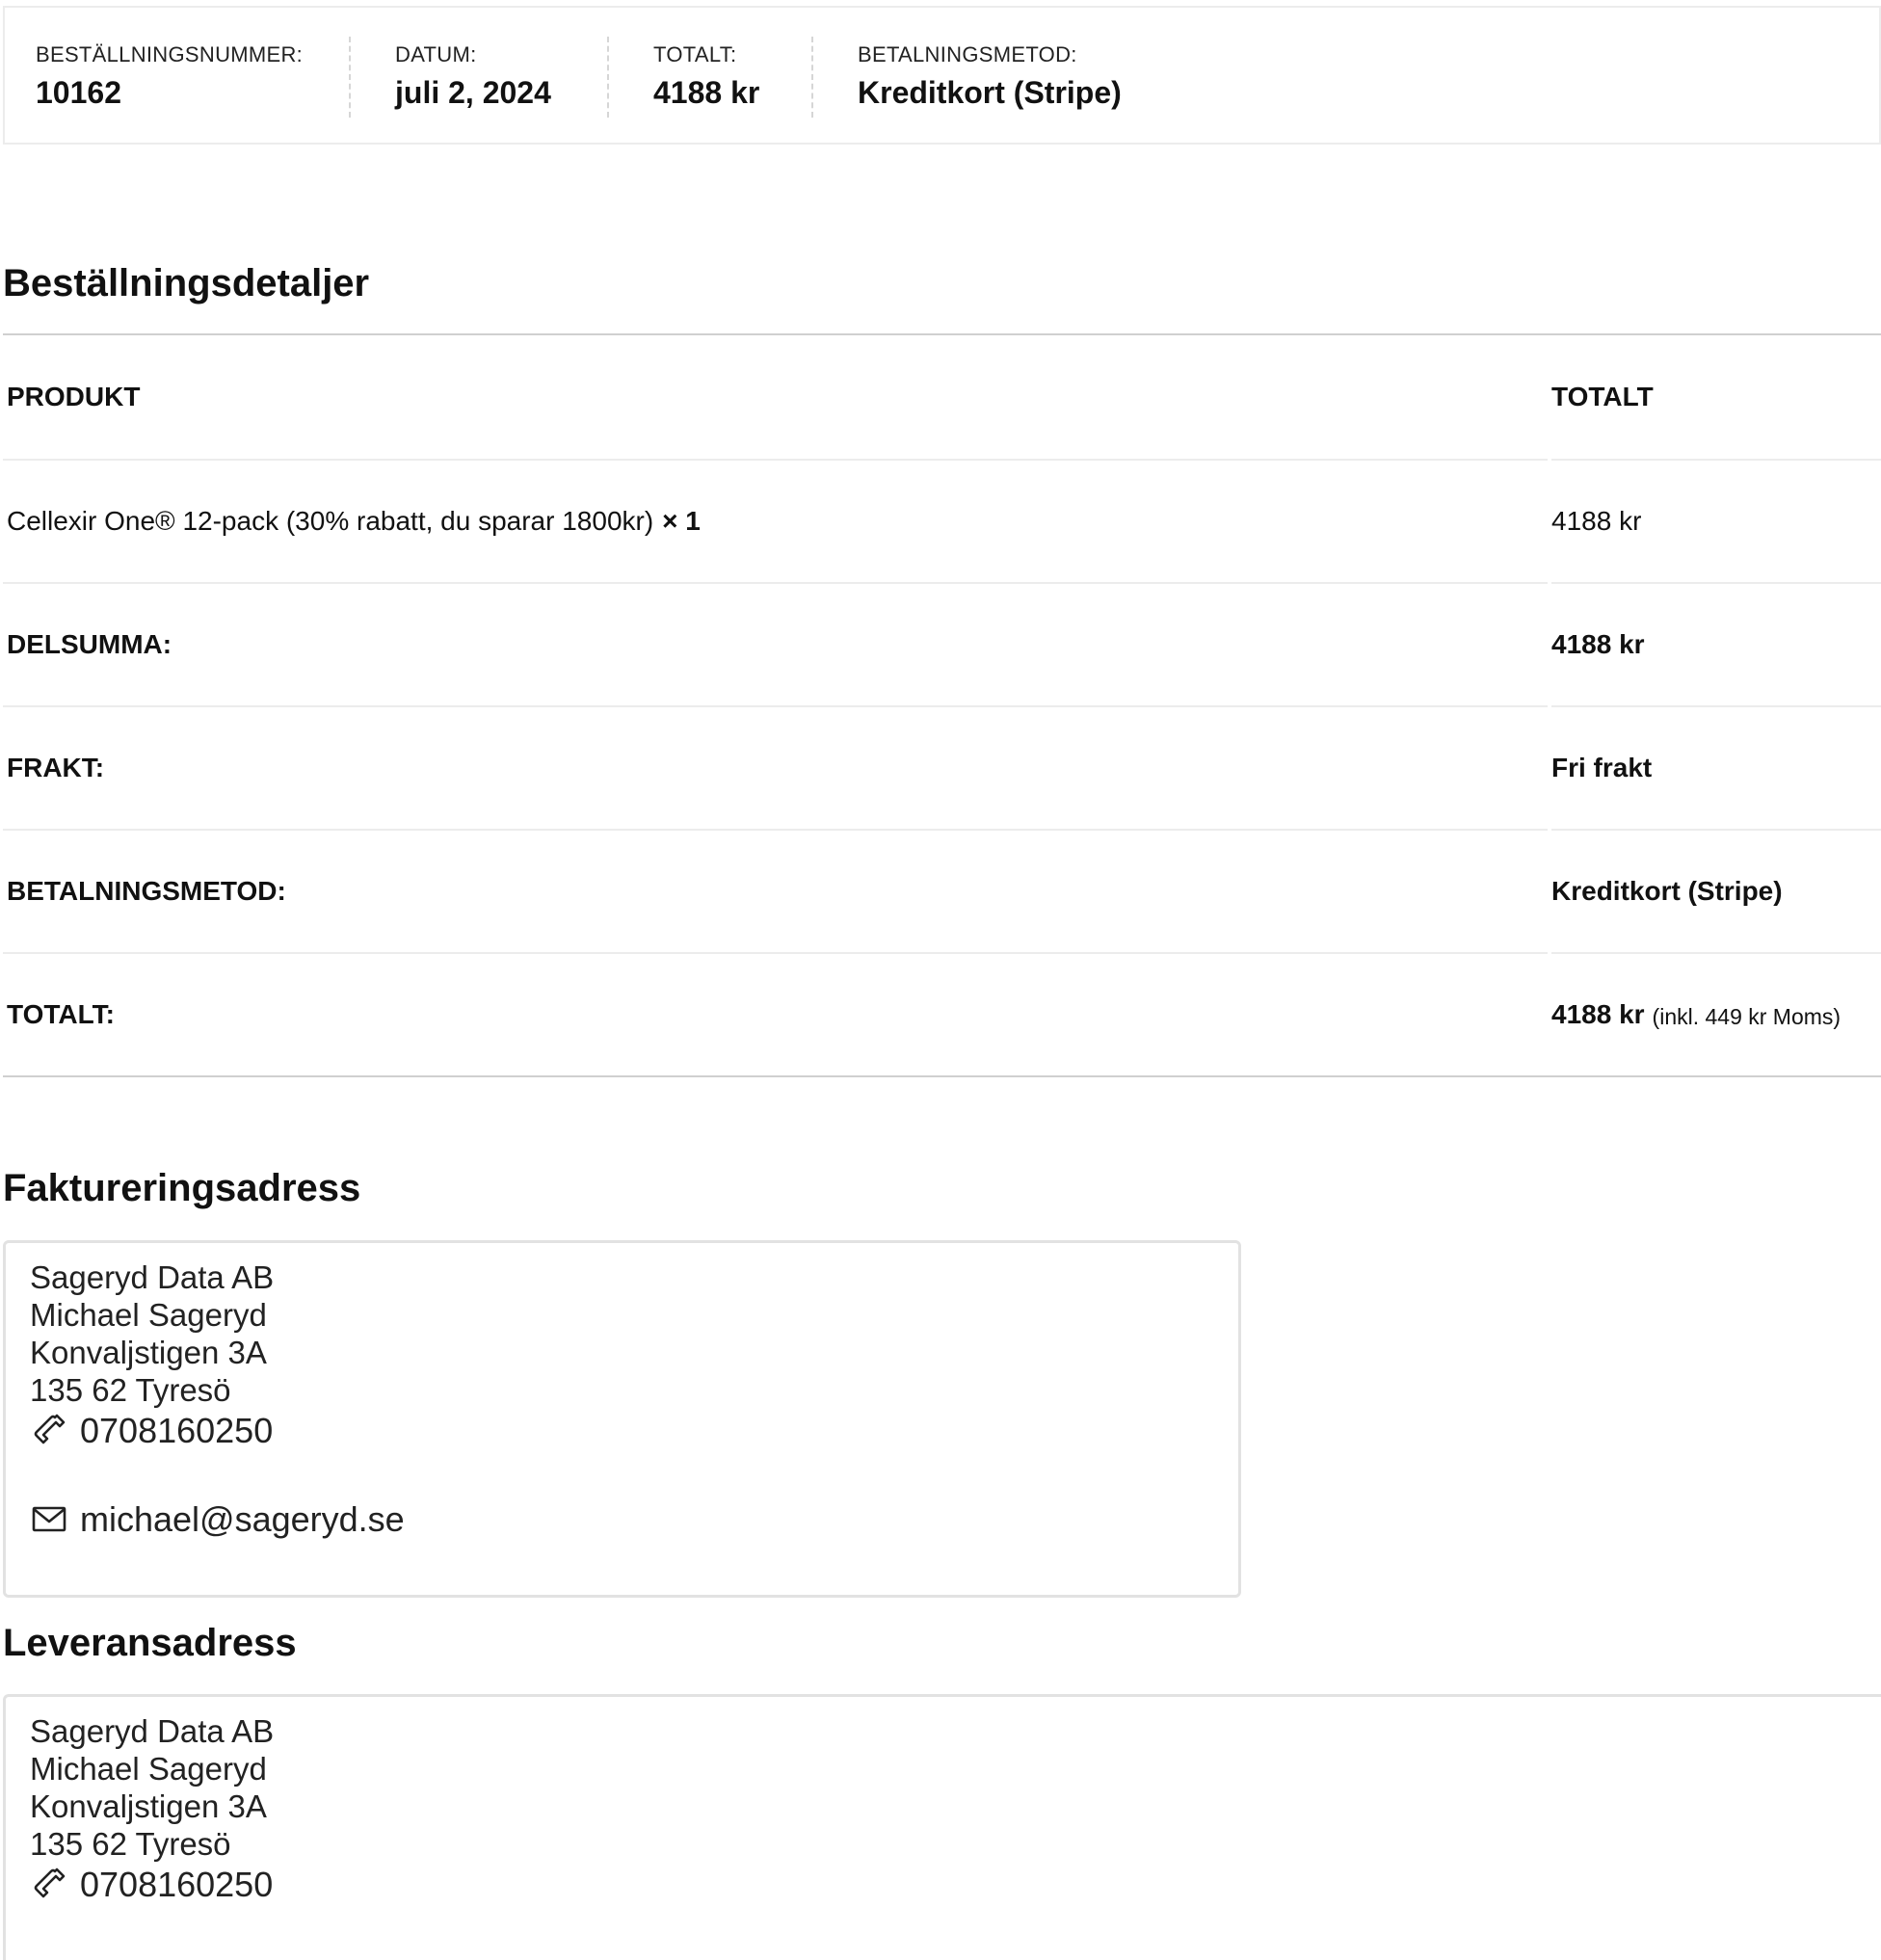 The width and height of the screenshot is (1881, 1960). Describe the element at coordinates (1602, 396) in the screenshot. I see `column-header-total: TOTALT` at that location.